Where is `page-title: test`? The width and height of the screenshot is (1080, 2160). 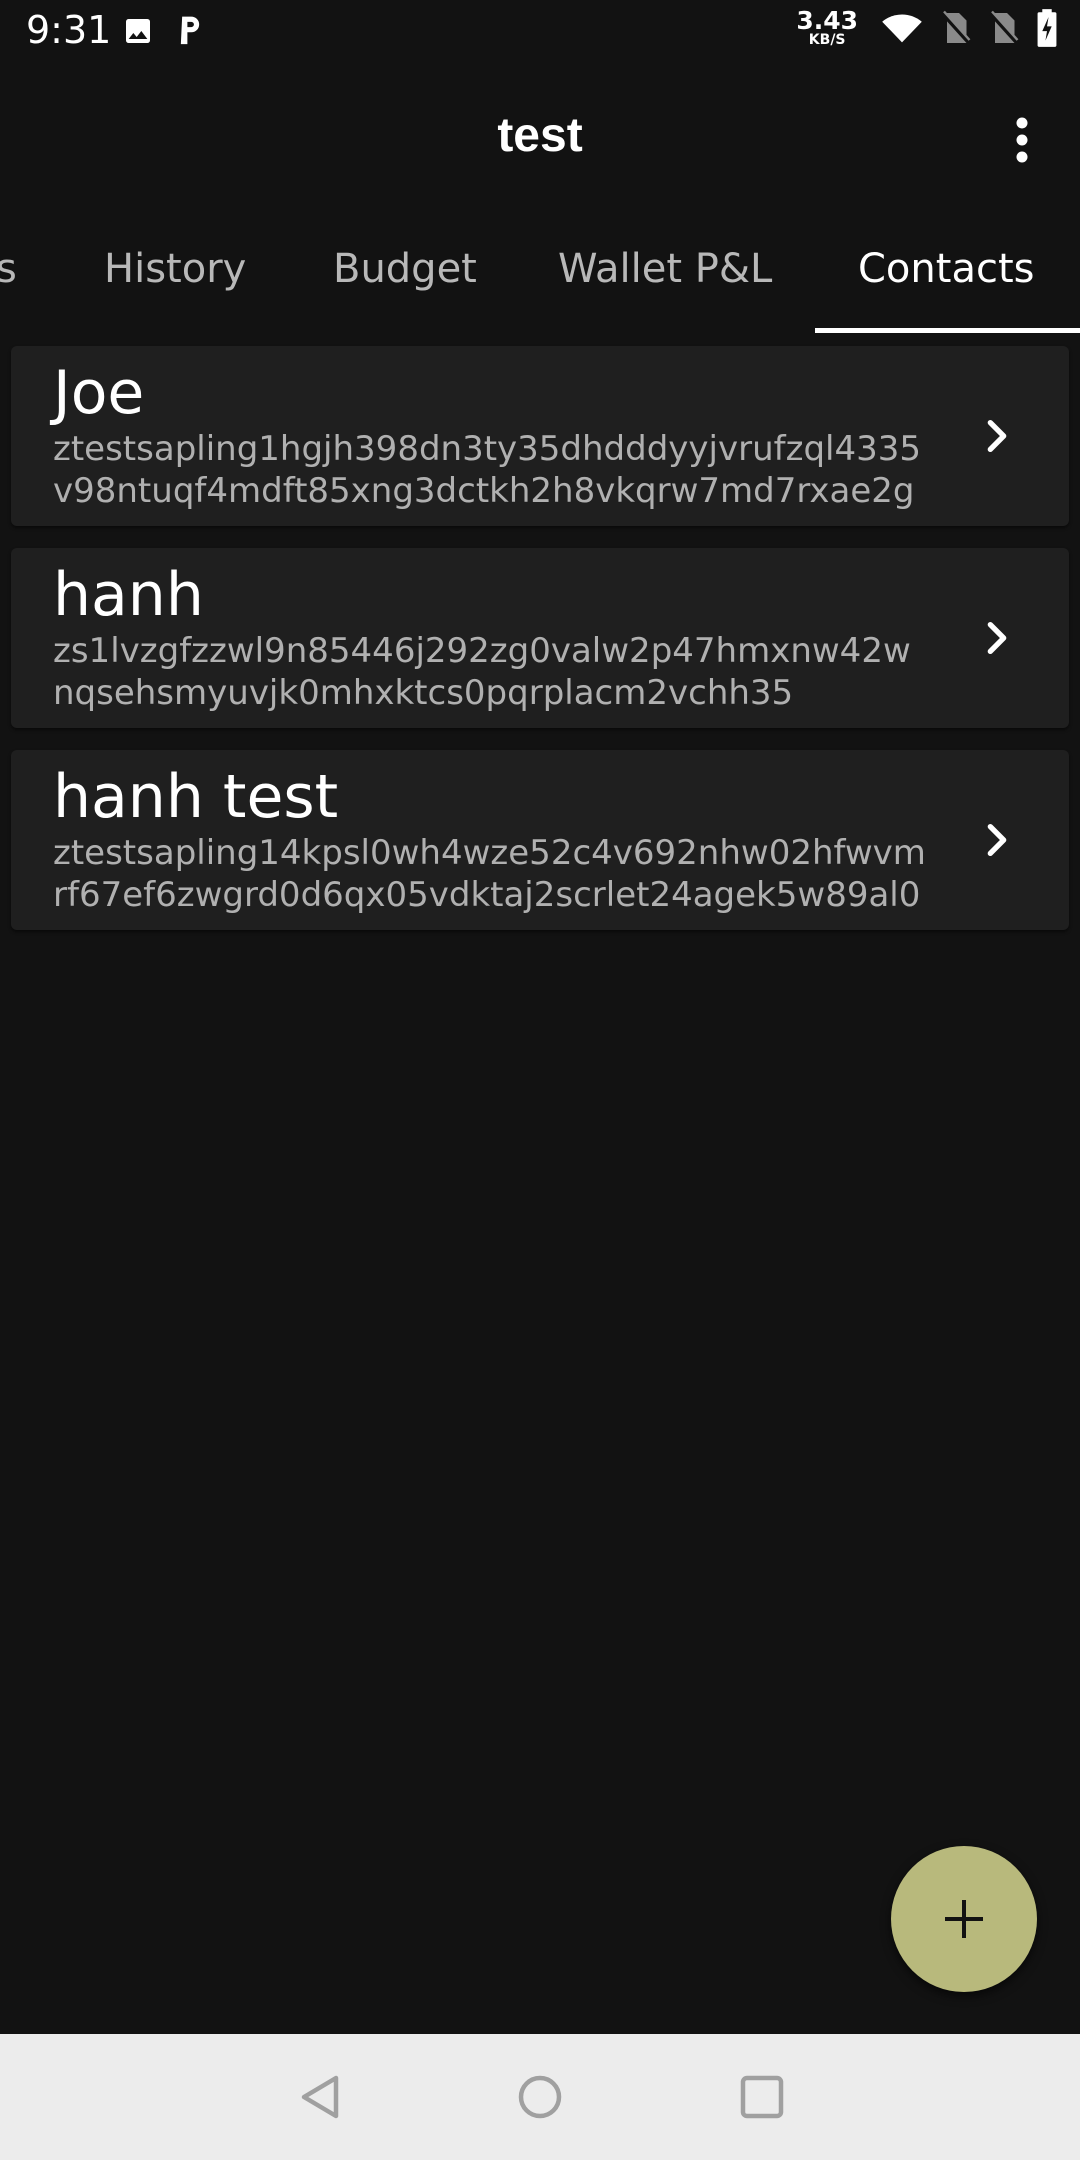 page-title: test is located at coordinates (540, 135).